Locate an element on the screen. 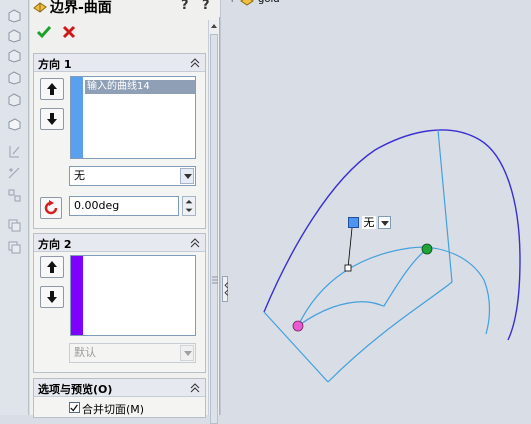 This screenshot has height=424, width=531. tangency-callout: 无 is located at coordinates (371, 223).